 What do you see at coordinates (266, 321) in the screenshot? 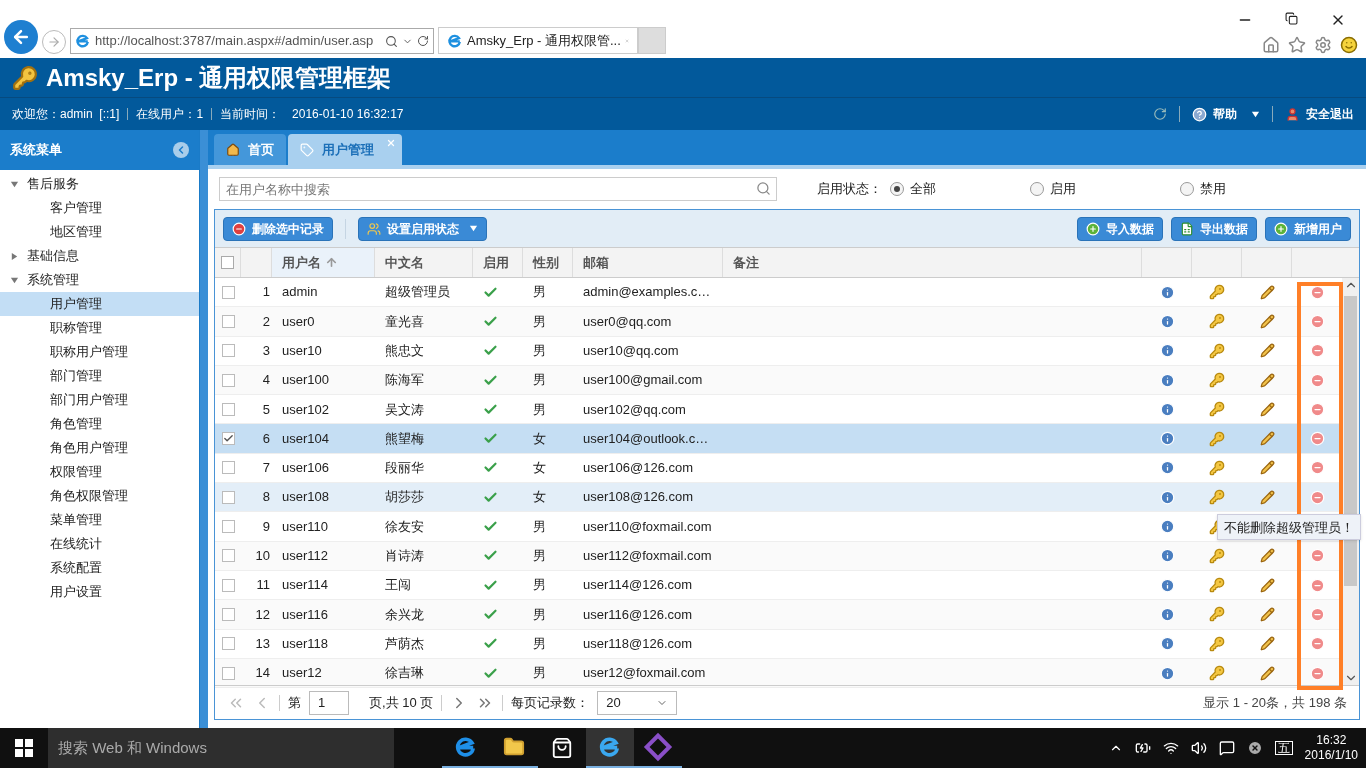
I see `row-number: 2` at bounding box center [266, 321].